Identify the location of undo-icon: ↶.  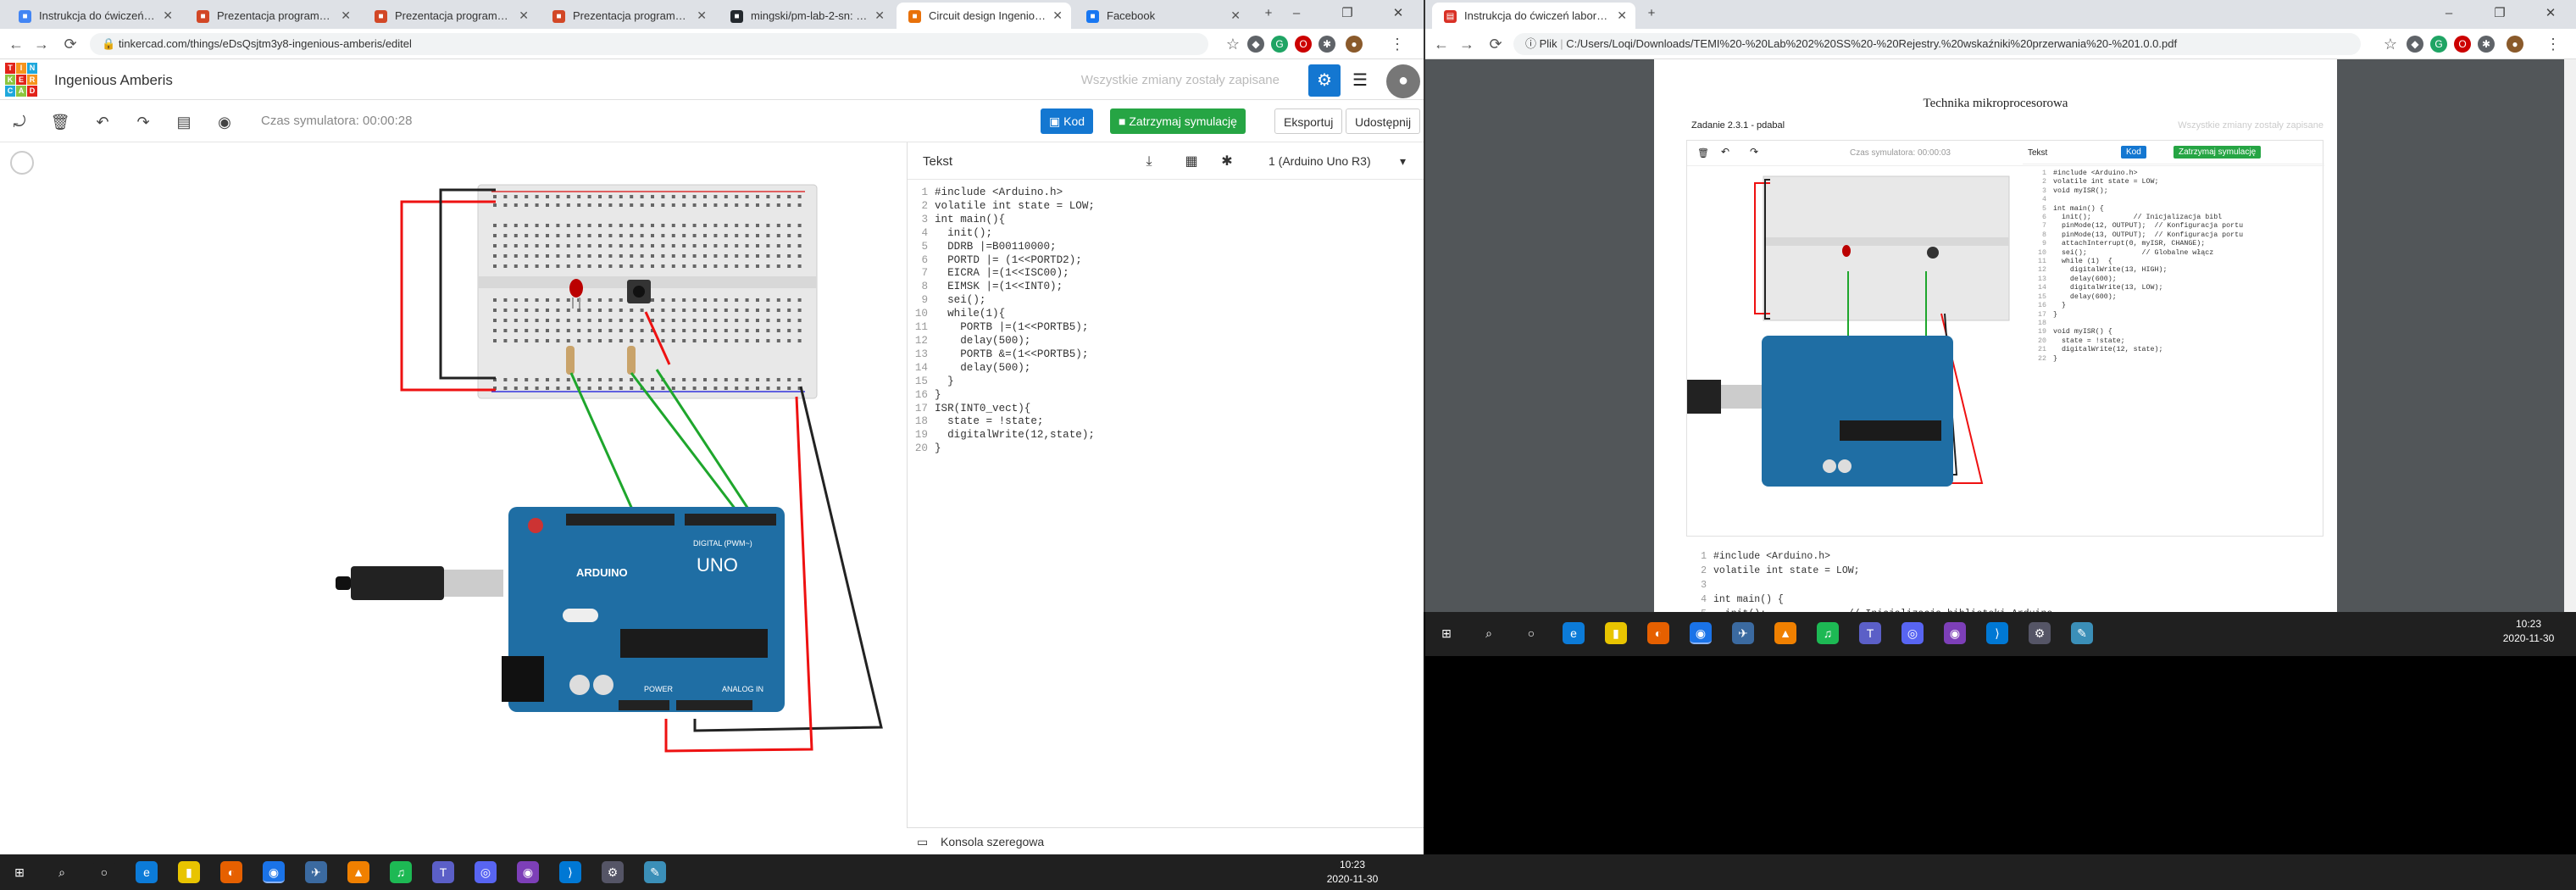
(103, 122).